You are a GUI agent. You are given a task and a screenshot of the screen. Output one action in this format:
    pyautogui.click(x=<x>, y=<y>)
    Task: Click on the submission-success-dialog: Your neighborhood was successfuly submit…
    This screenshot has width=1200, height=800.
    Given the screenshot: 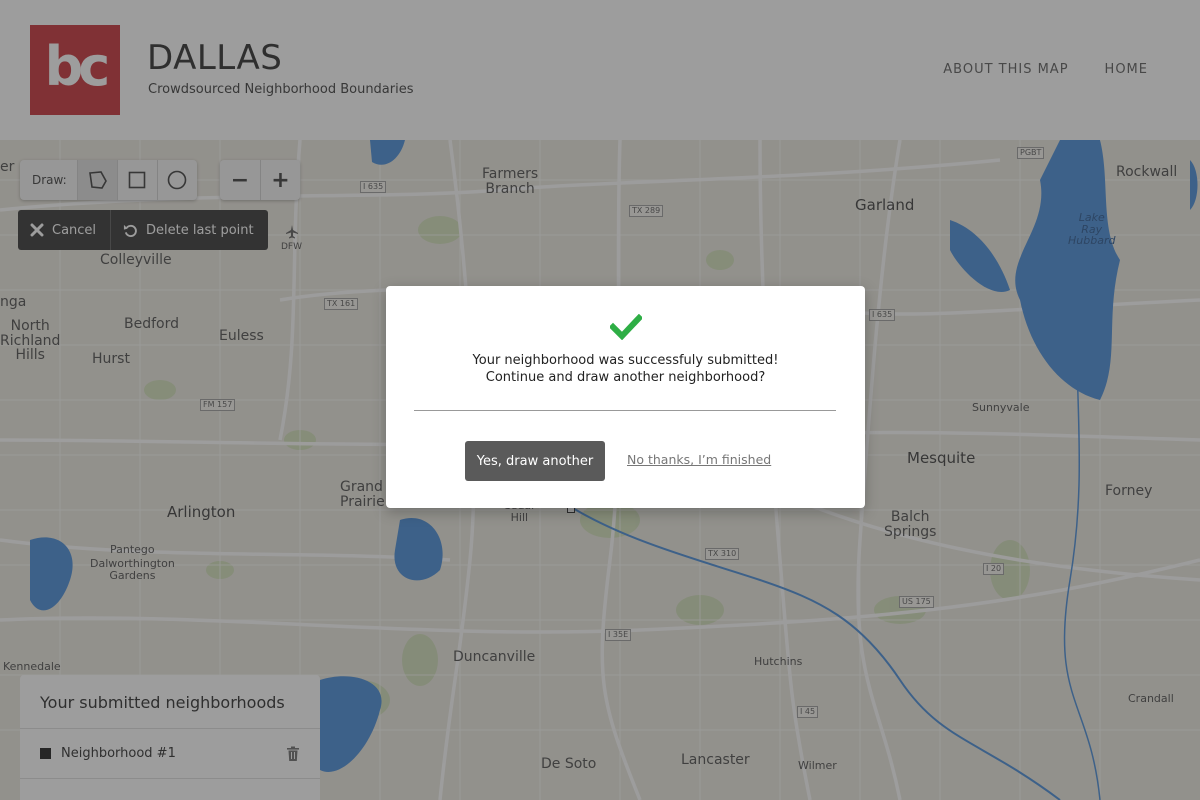 What is the action you would take?
    pyautogui.click(x=625, y=397)
    